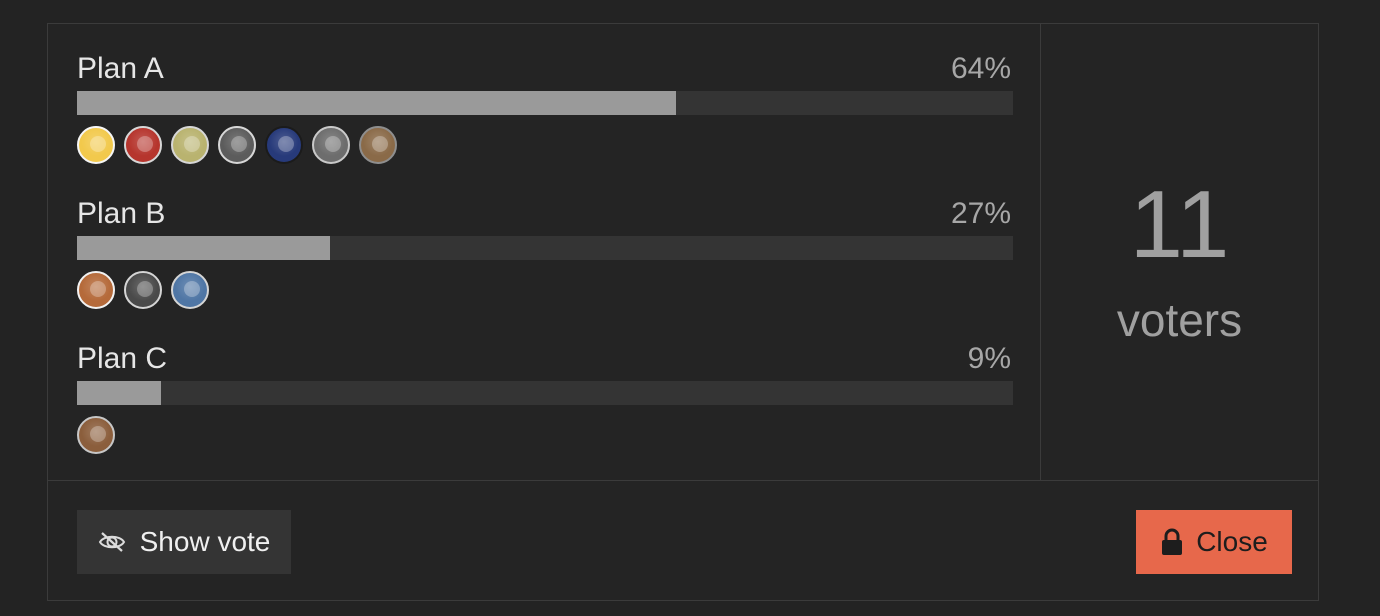 The width and height of the screenshot is (1380, 616). I want to click on option-name: Plan B, so click(121, 213).